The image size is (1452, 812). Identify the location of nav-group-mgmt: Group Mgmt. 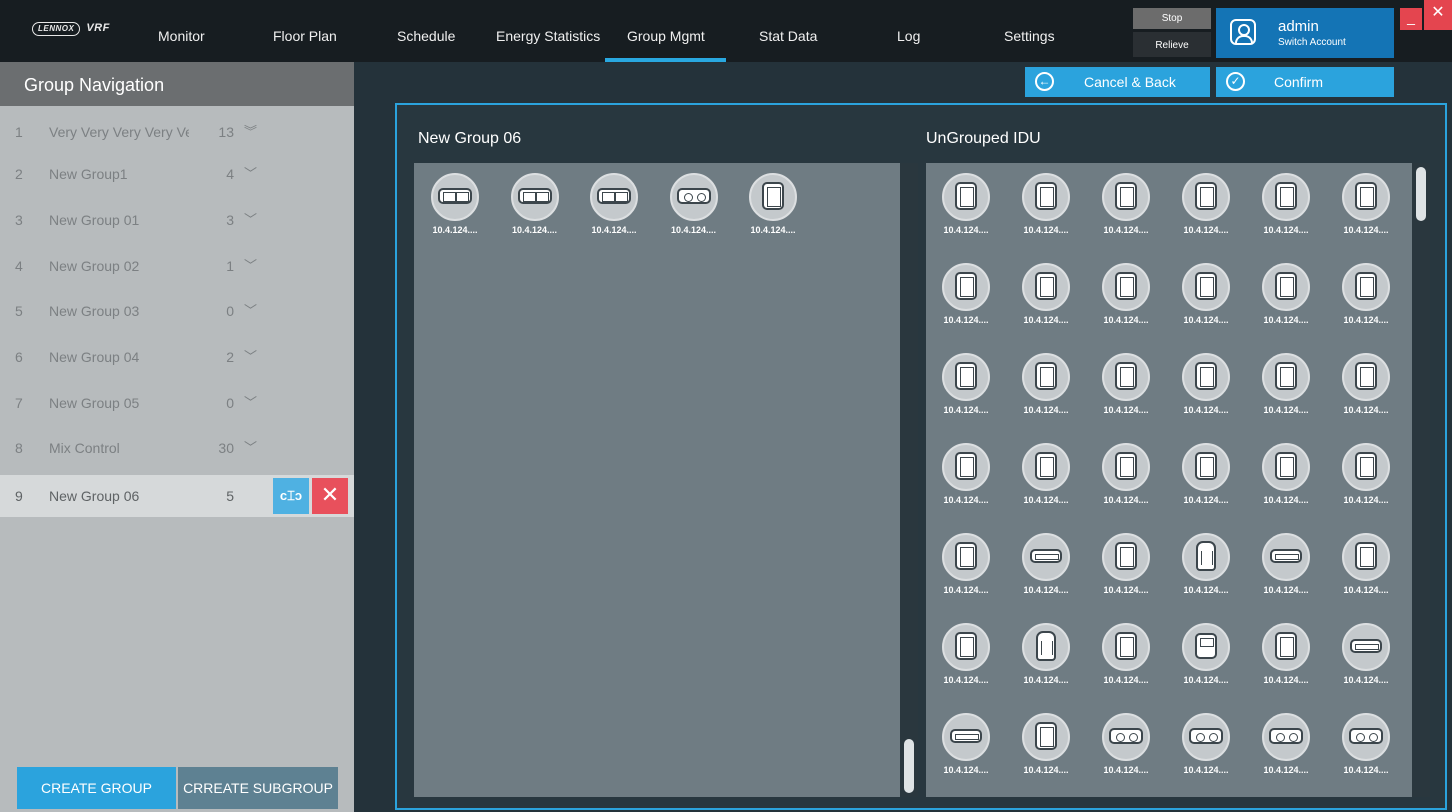
(666, 36).